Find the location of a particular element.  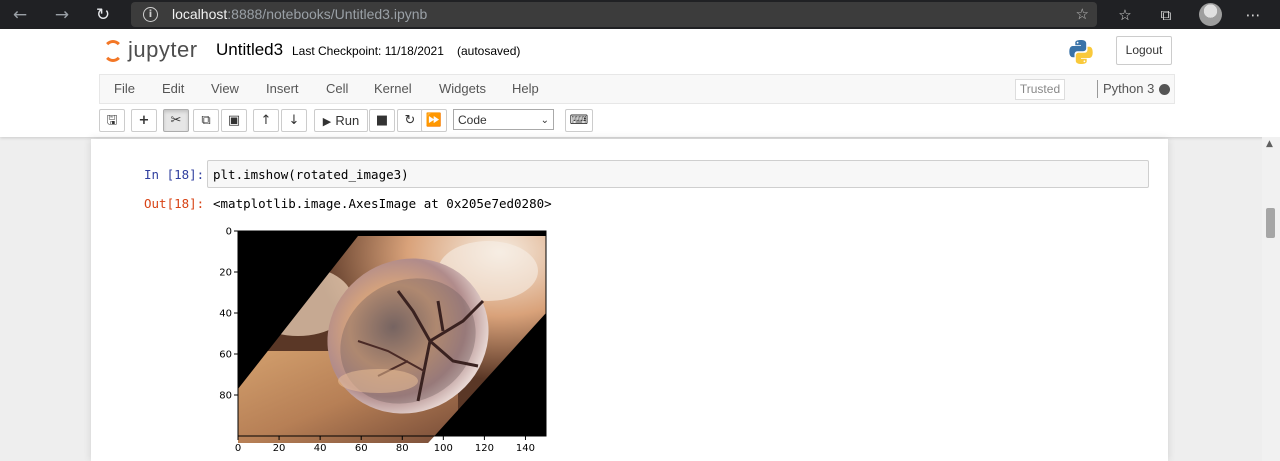

menu-help: Help is located at coordinates (525, 88).